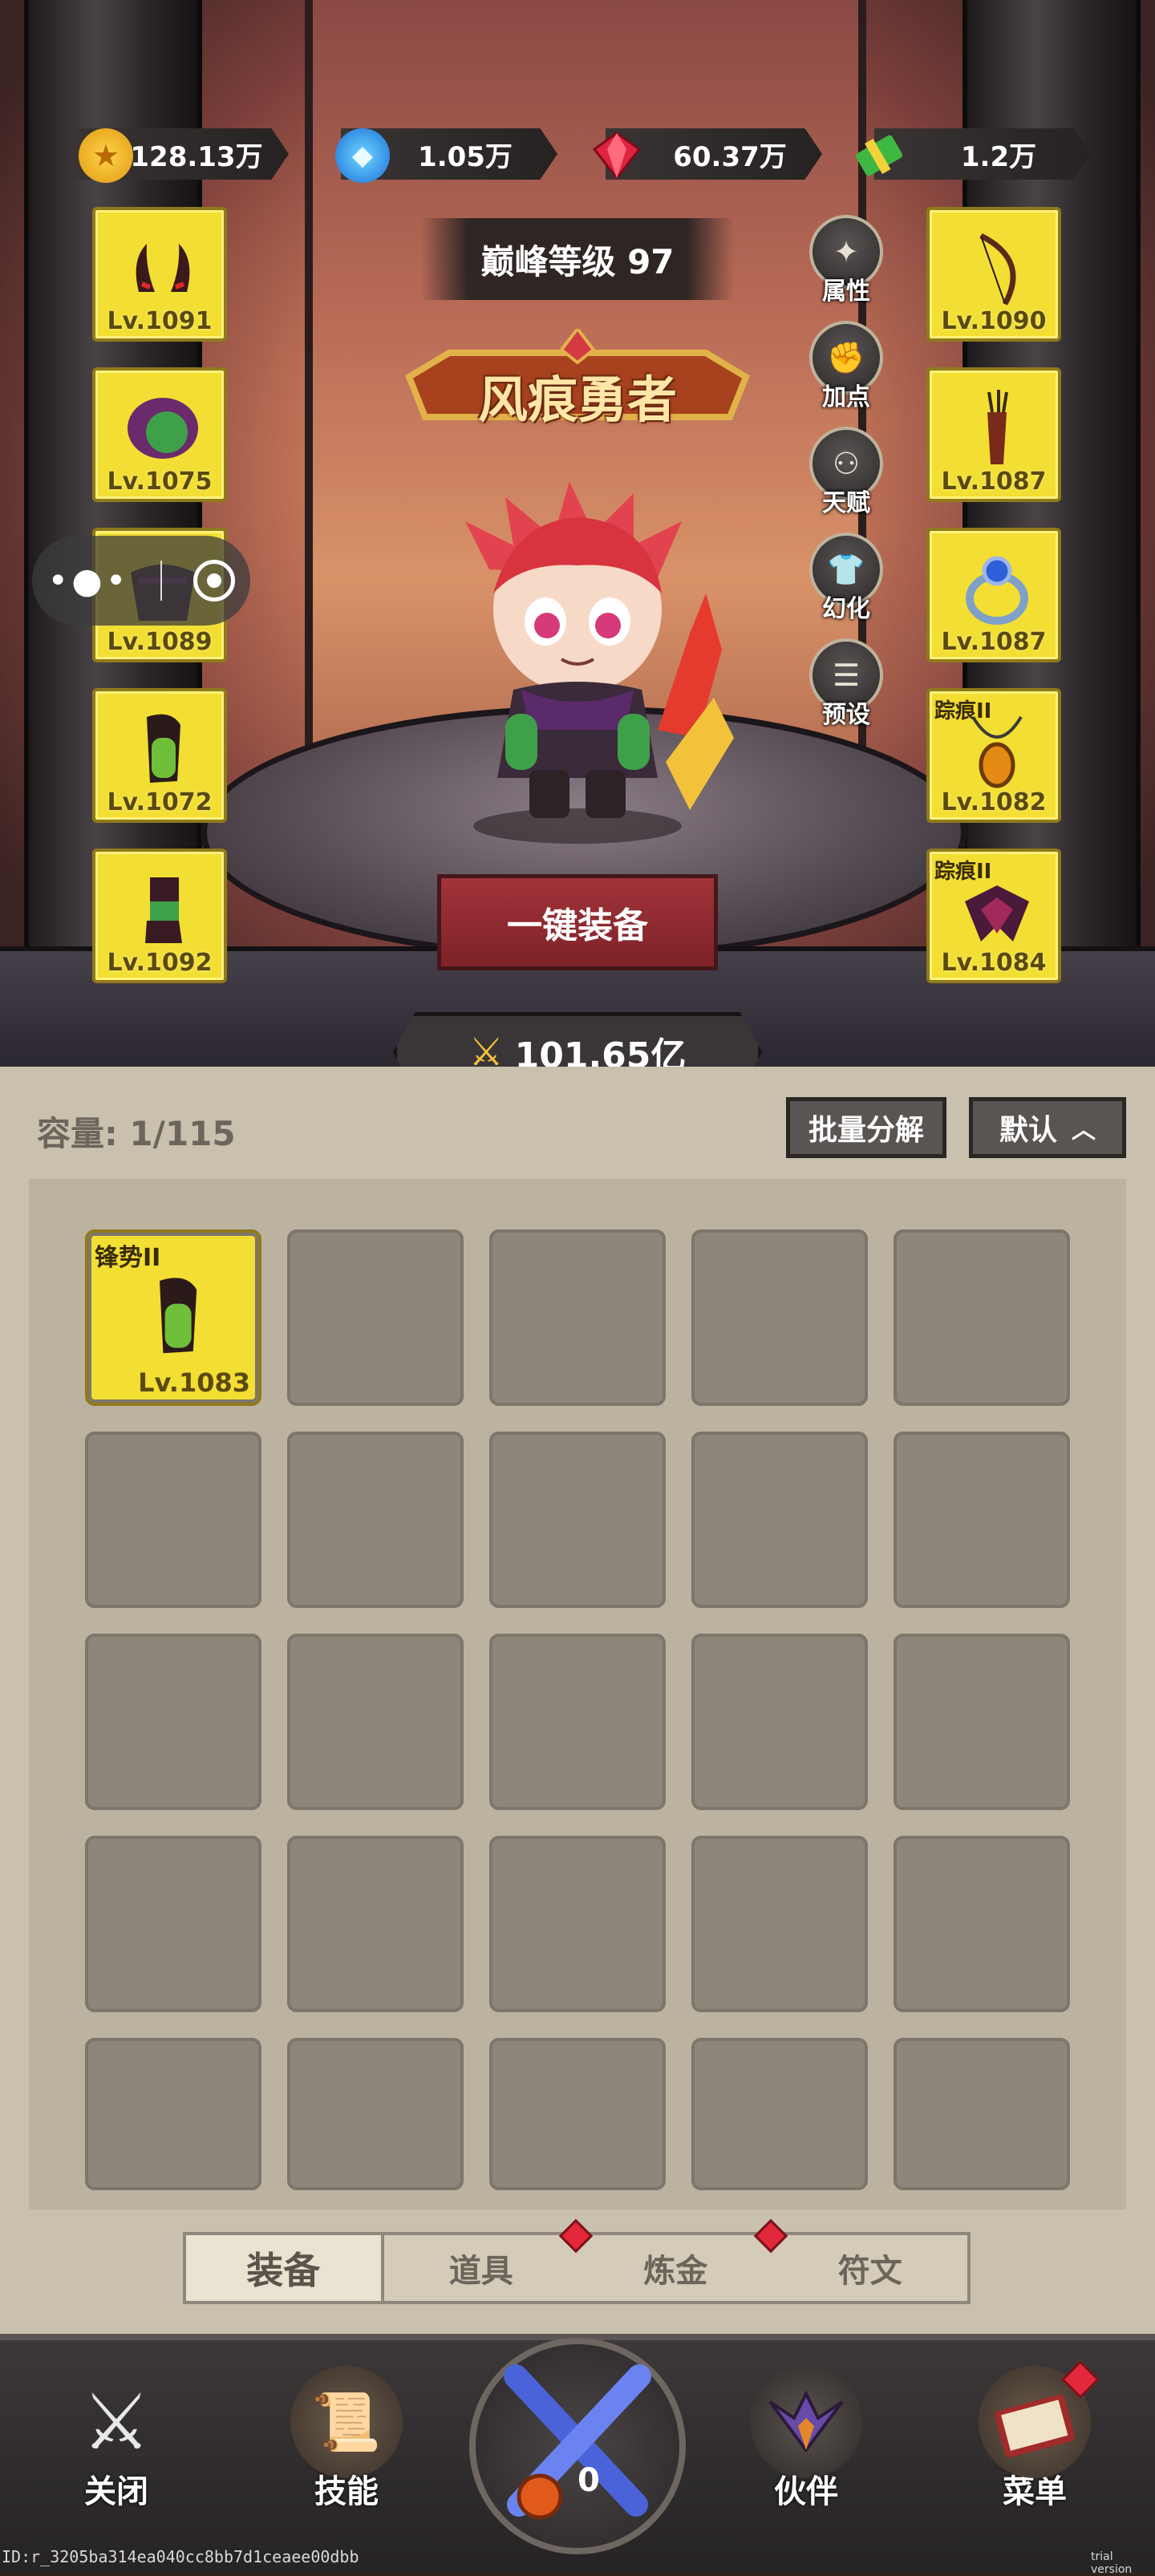  What do you see at coordinates (585, 661) in the screenshot?
I see `hero-character` at bounding box center [585, 661].